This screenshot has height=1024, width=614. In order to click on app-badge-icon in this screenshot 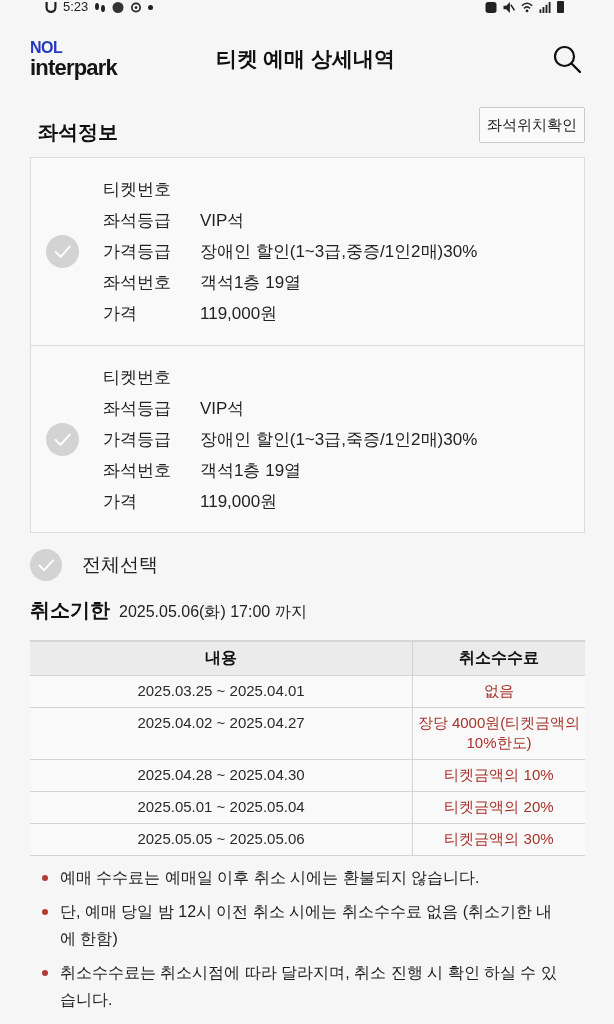, I will do `click(118, 7)`.